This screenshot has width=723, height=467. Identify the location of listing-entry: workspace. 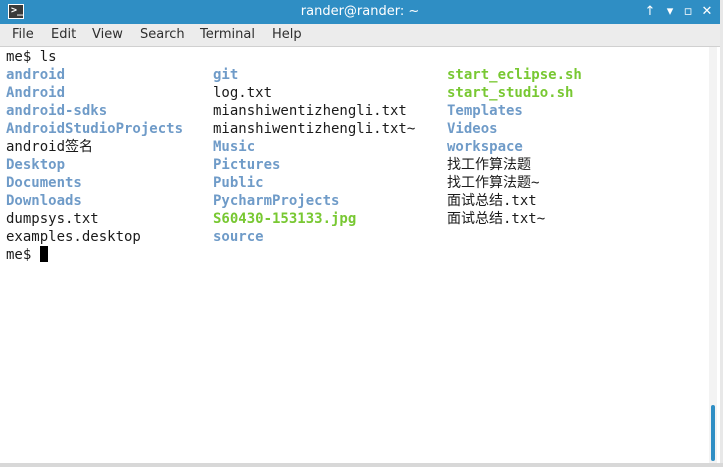
(485, 147).